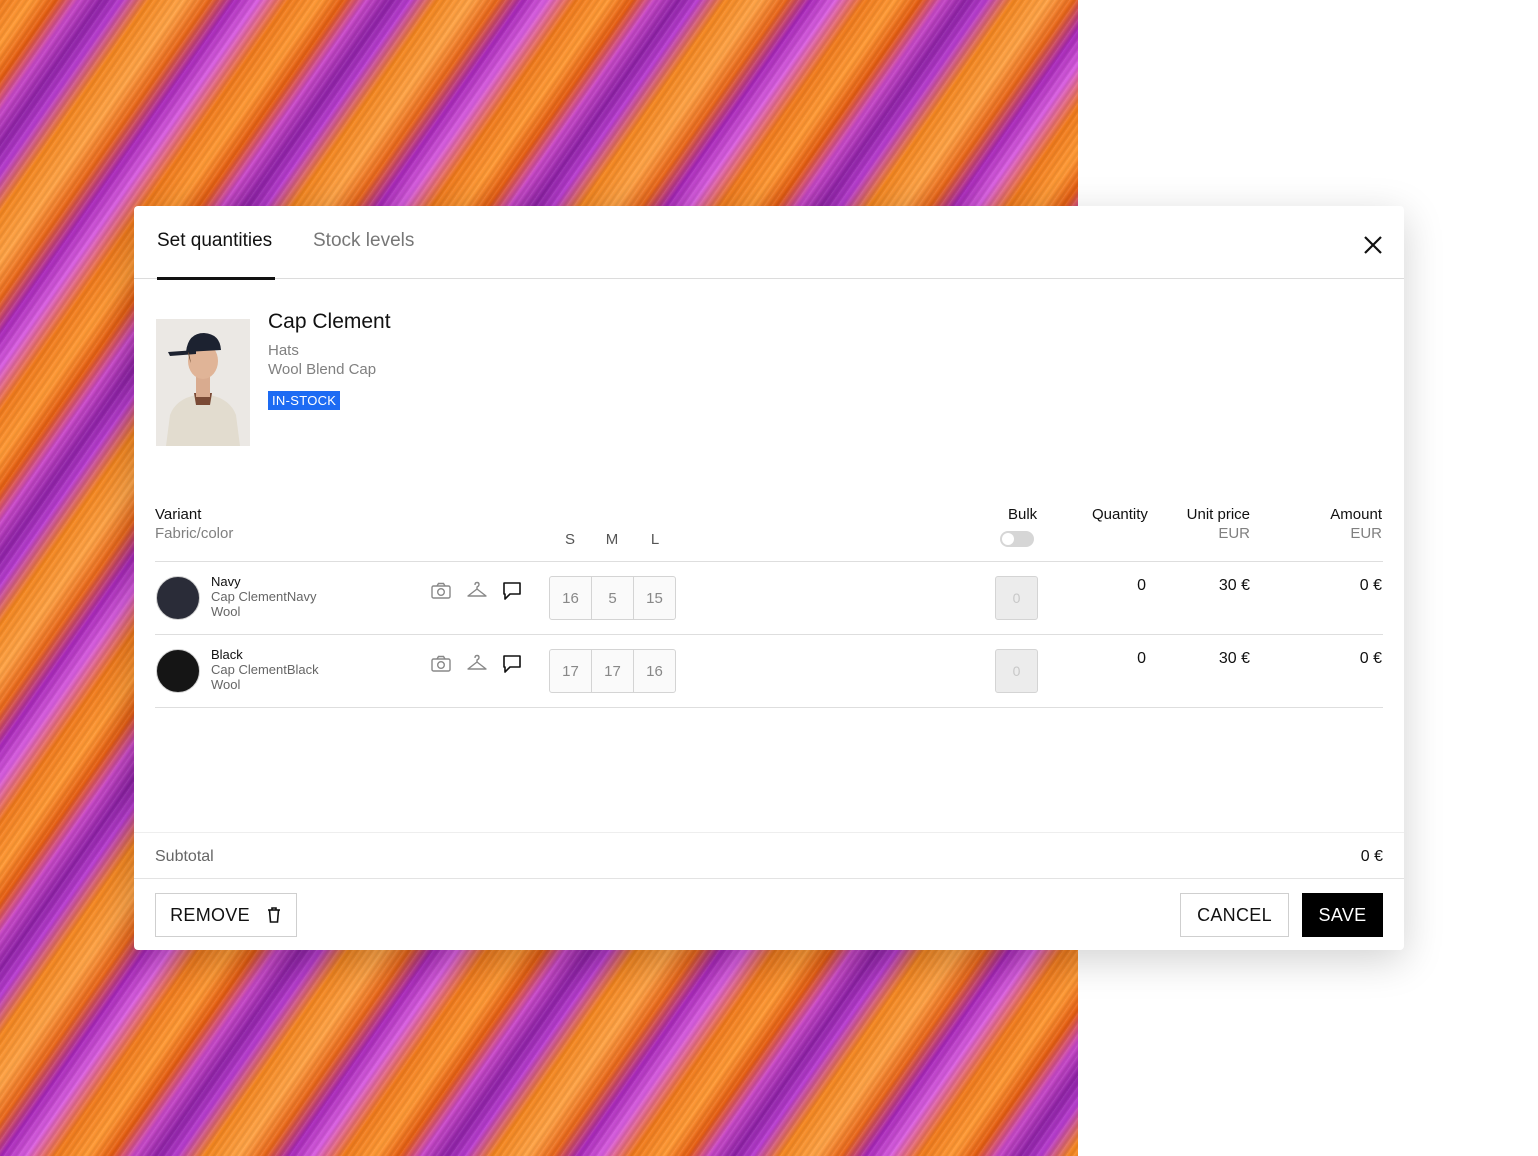 Image resolution: width=1538 pixels, height=1156 pixels. I want to click on fabric-color-subheader: Fabric/color, so click(194, 533).